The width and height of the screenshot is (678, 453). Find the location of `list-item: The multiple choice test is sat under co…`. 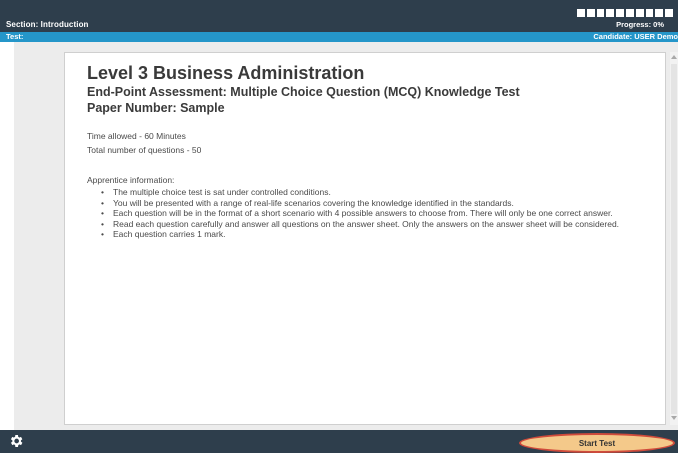

list-item: The multiple choice test is sat under co… is located at coordinates (381, 192).